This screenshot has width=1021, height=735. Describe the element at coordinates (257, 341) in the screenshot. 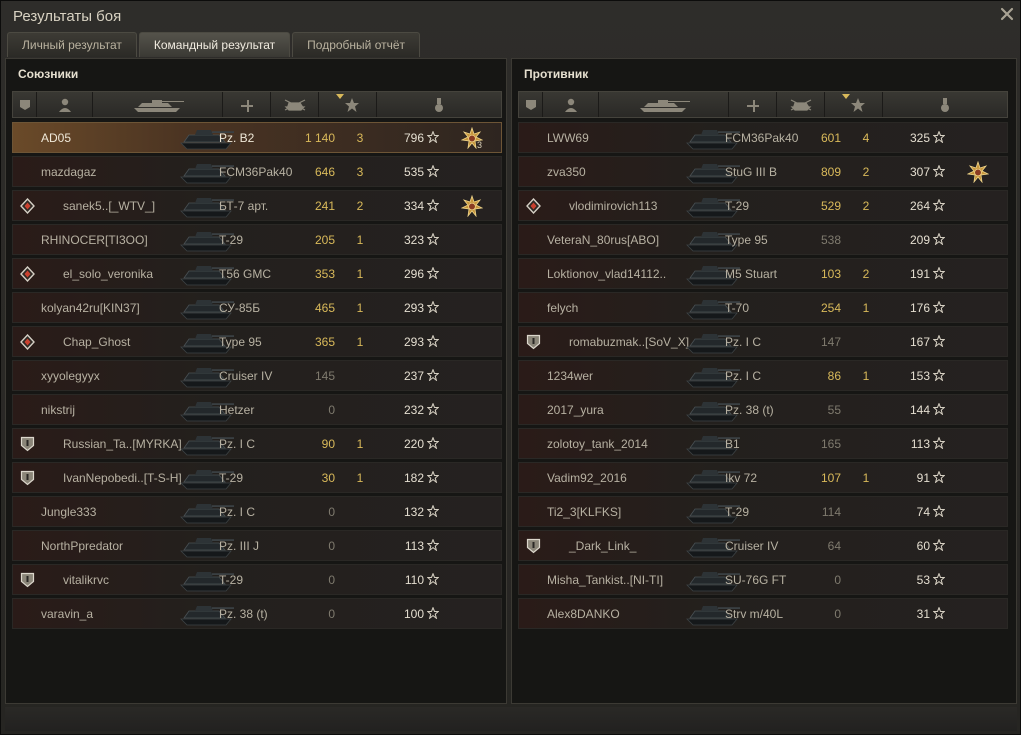

I see `player-row: Chap_Ghost Type 95 365 1 293` at that location.